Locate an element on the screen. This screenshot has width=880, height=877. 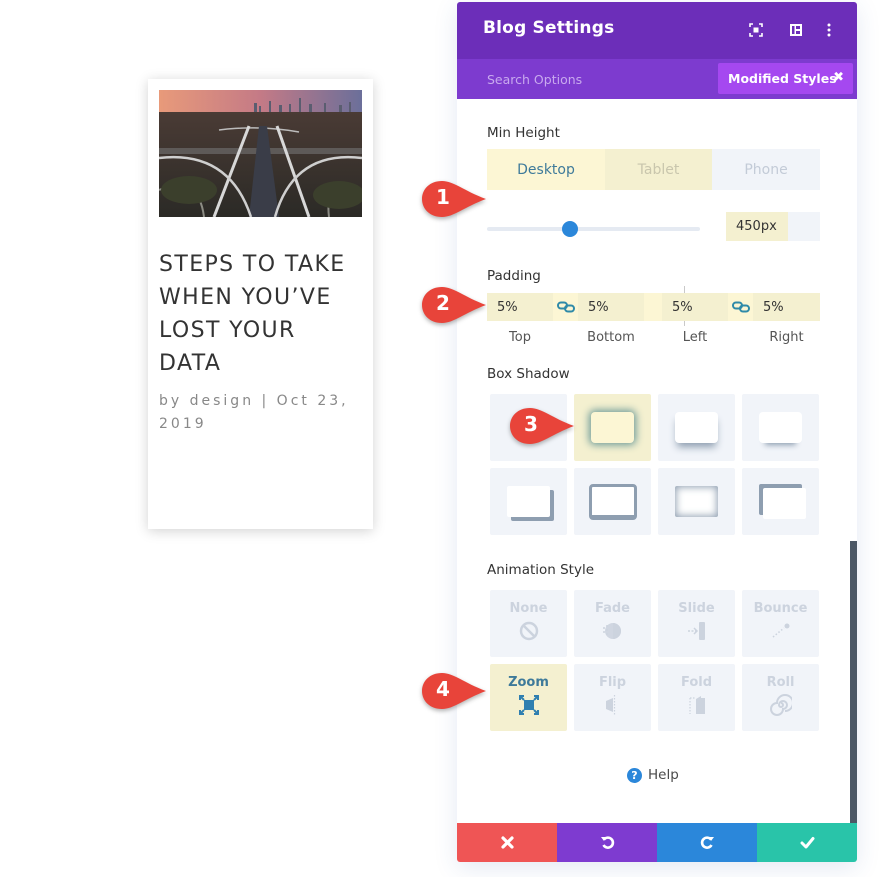
zoom-icon is located at coordinates (528, 705).